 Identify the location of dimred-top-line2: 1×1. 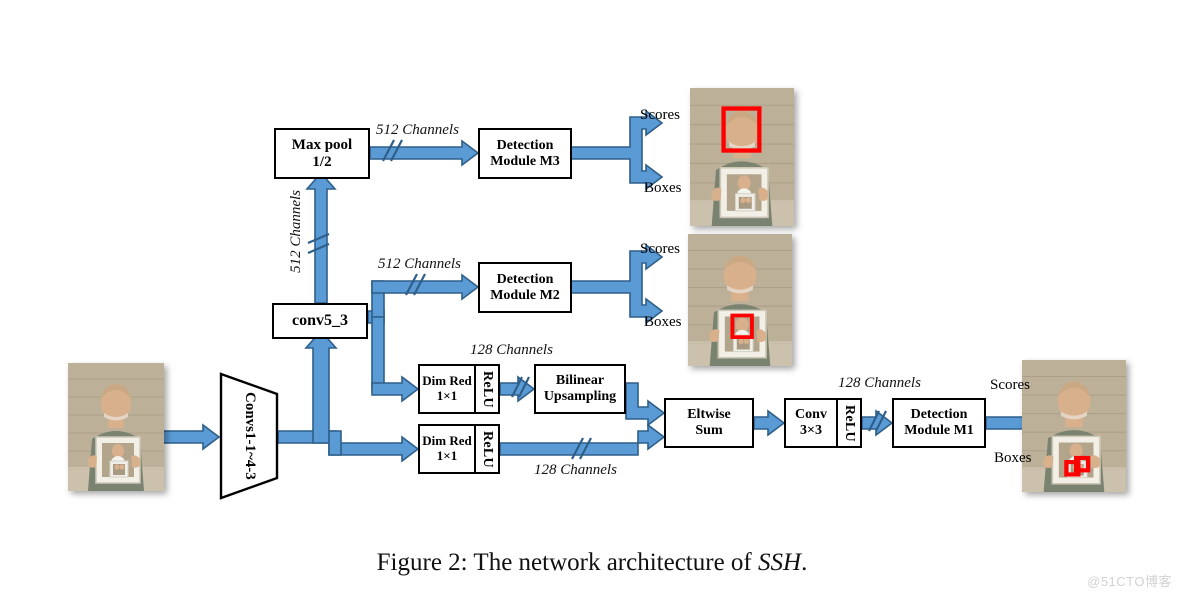
(447, 395).